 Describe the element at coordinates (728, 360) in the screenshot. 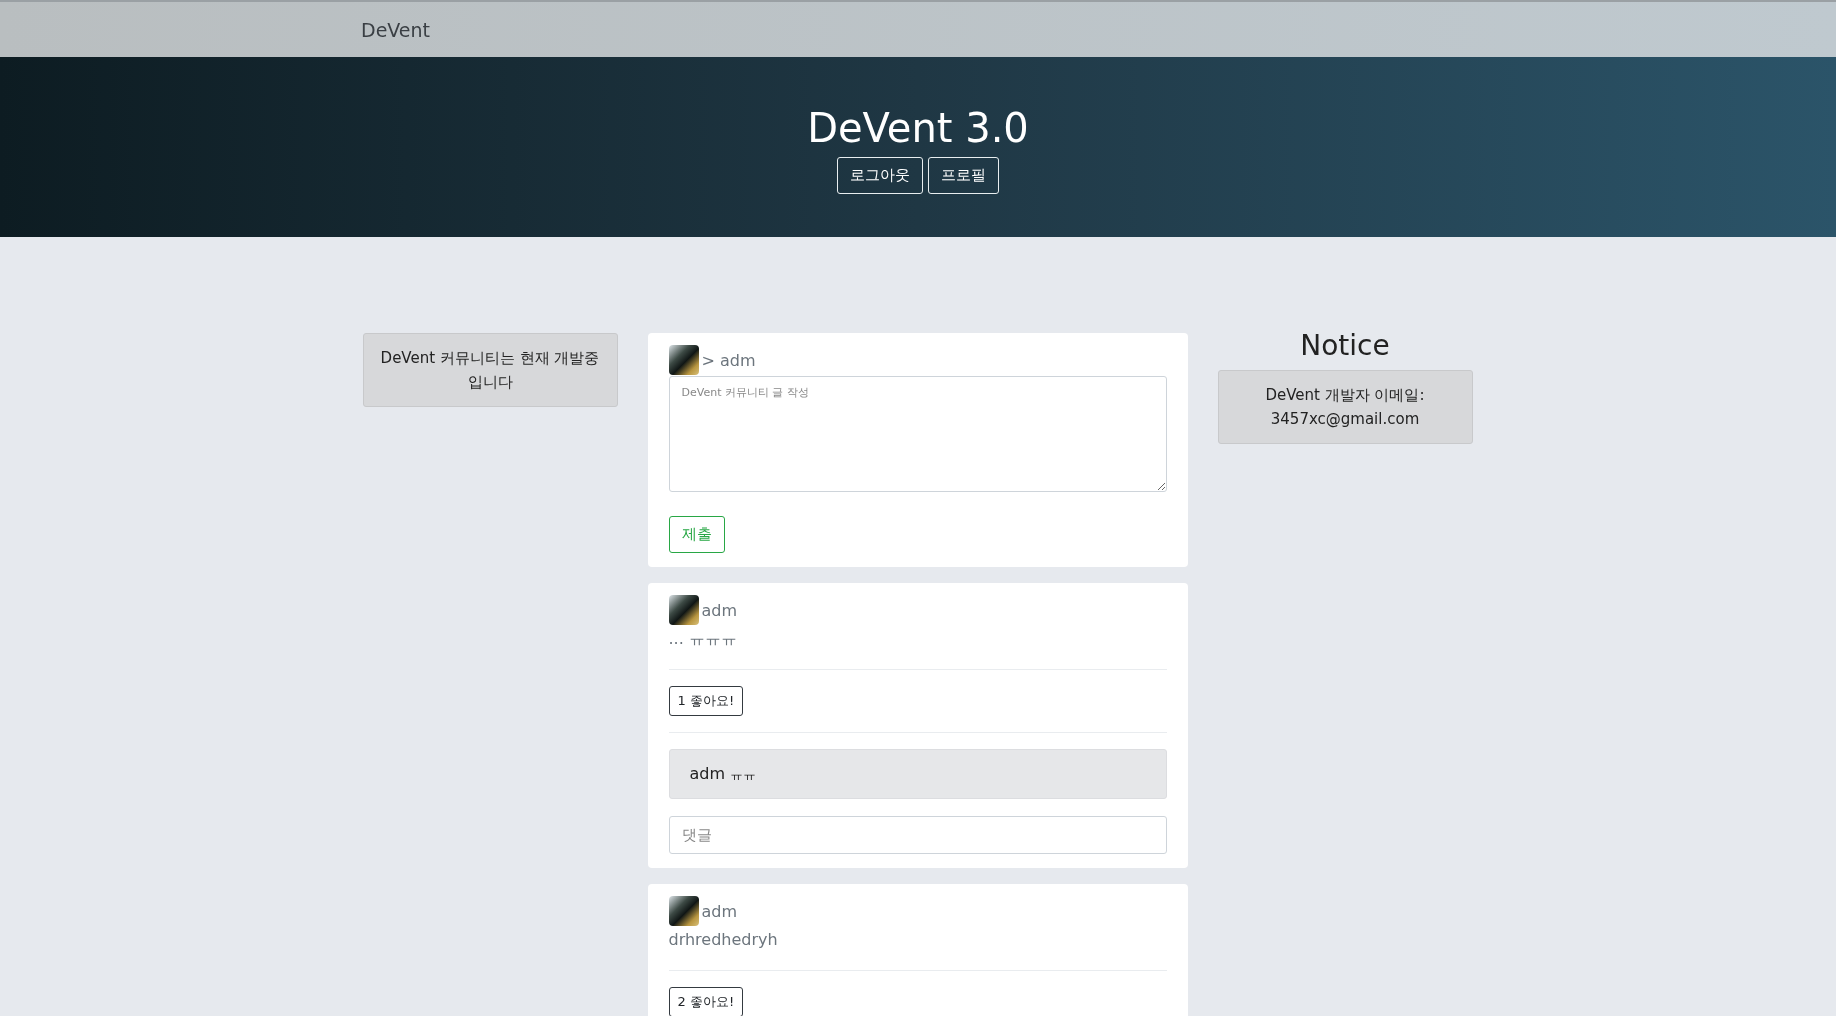

I see `author-name: > adm` at that location.